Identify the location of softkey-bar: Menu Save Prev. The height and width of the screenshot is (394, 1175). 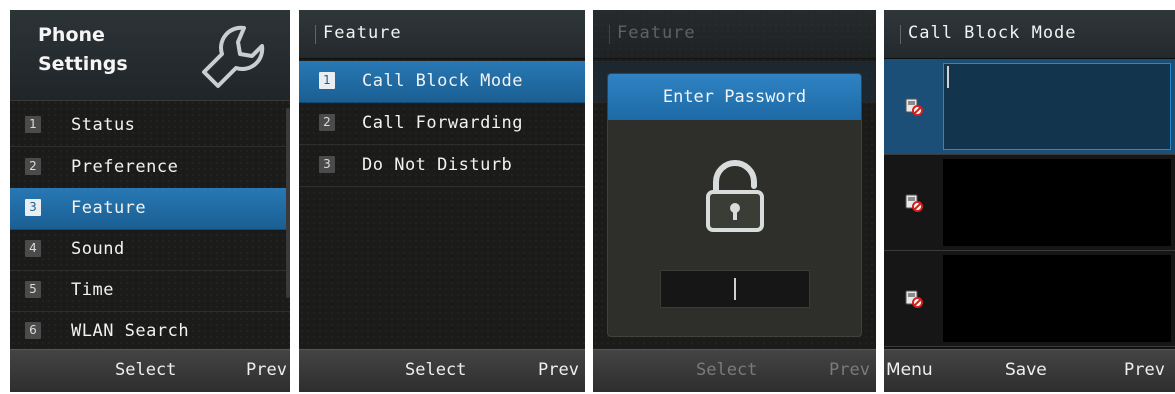
(1029, 370).